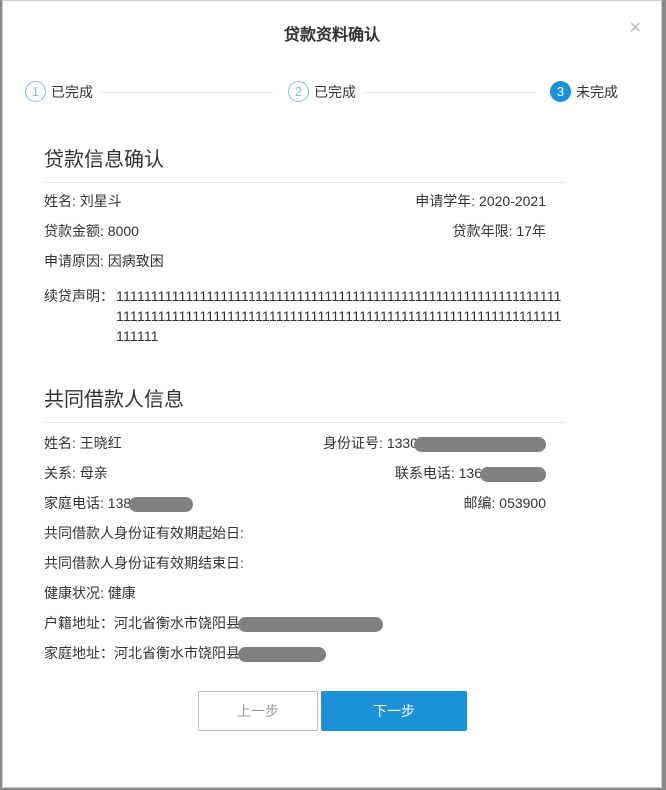  What do you see at coordinates (90, 593) in the screenshot?
I see `health-status: 健康状况: 健康` at bounding box center [90, 593].